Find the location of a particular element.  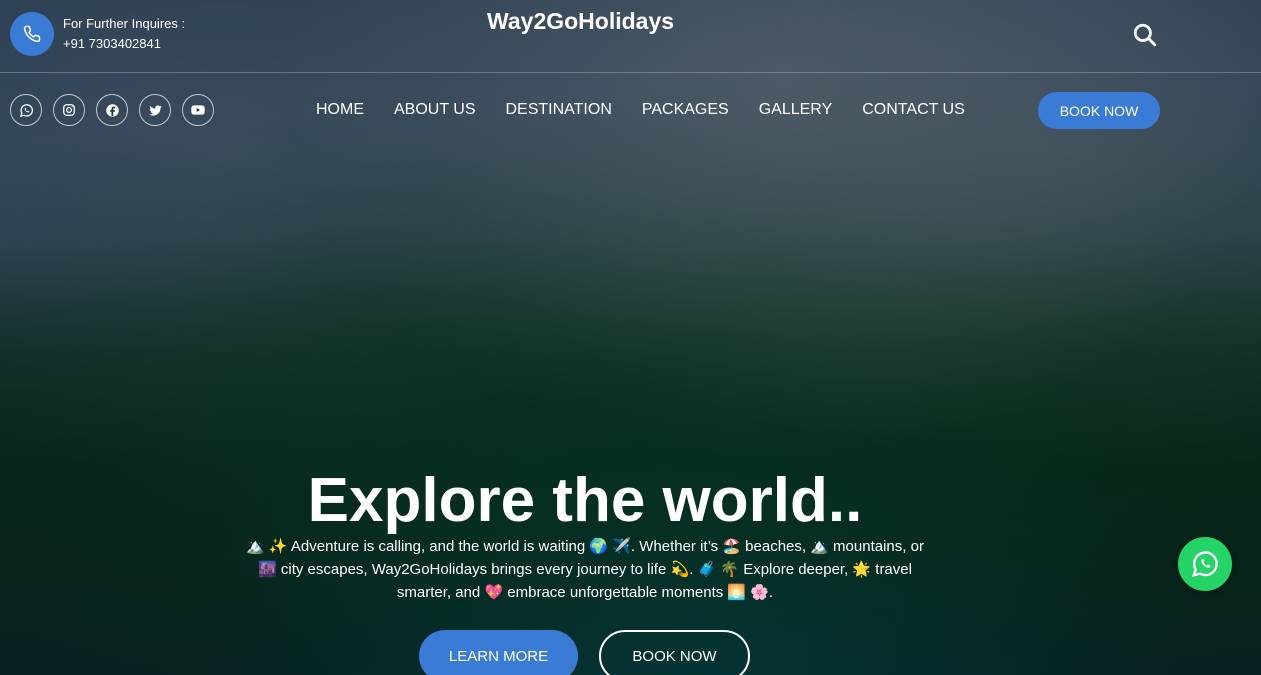

facebook-icon is located at coordinates (112, 110).